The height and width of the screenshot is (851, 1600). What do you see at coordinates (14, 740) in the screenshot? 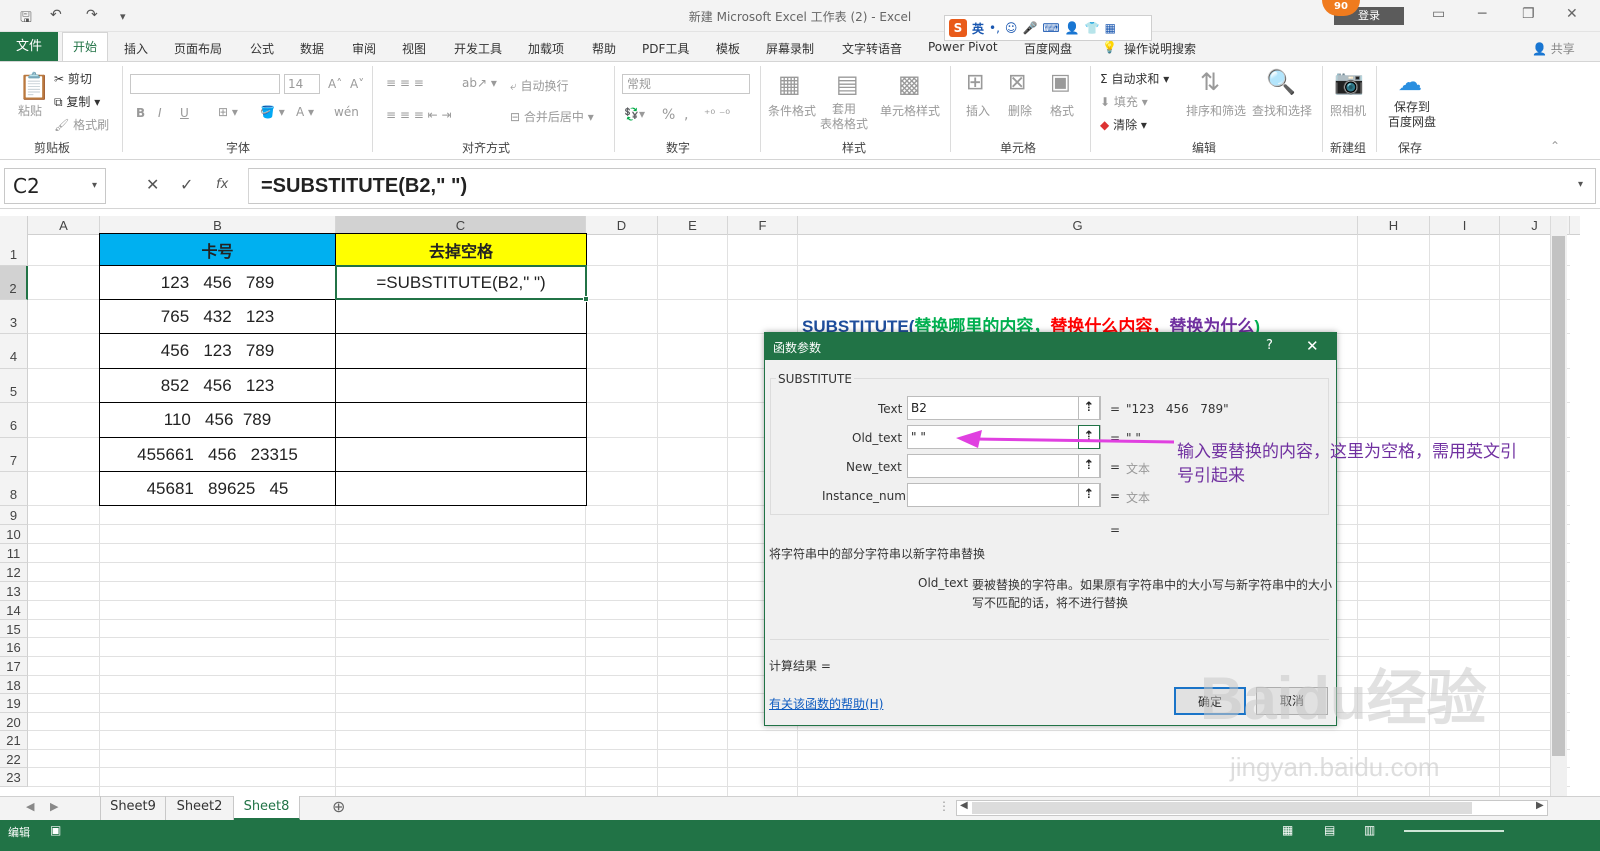
I see `row-header: 21` at bounding box center [14, 740].